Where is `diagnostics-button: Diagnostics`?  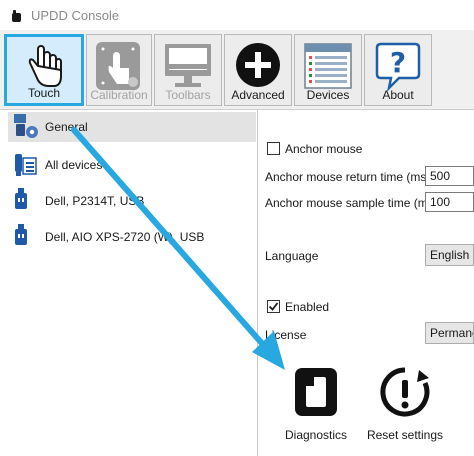
diagnostics-button: Diagnostics is located at coordinates (316, 404).